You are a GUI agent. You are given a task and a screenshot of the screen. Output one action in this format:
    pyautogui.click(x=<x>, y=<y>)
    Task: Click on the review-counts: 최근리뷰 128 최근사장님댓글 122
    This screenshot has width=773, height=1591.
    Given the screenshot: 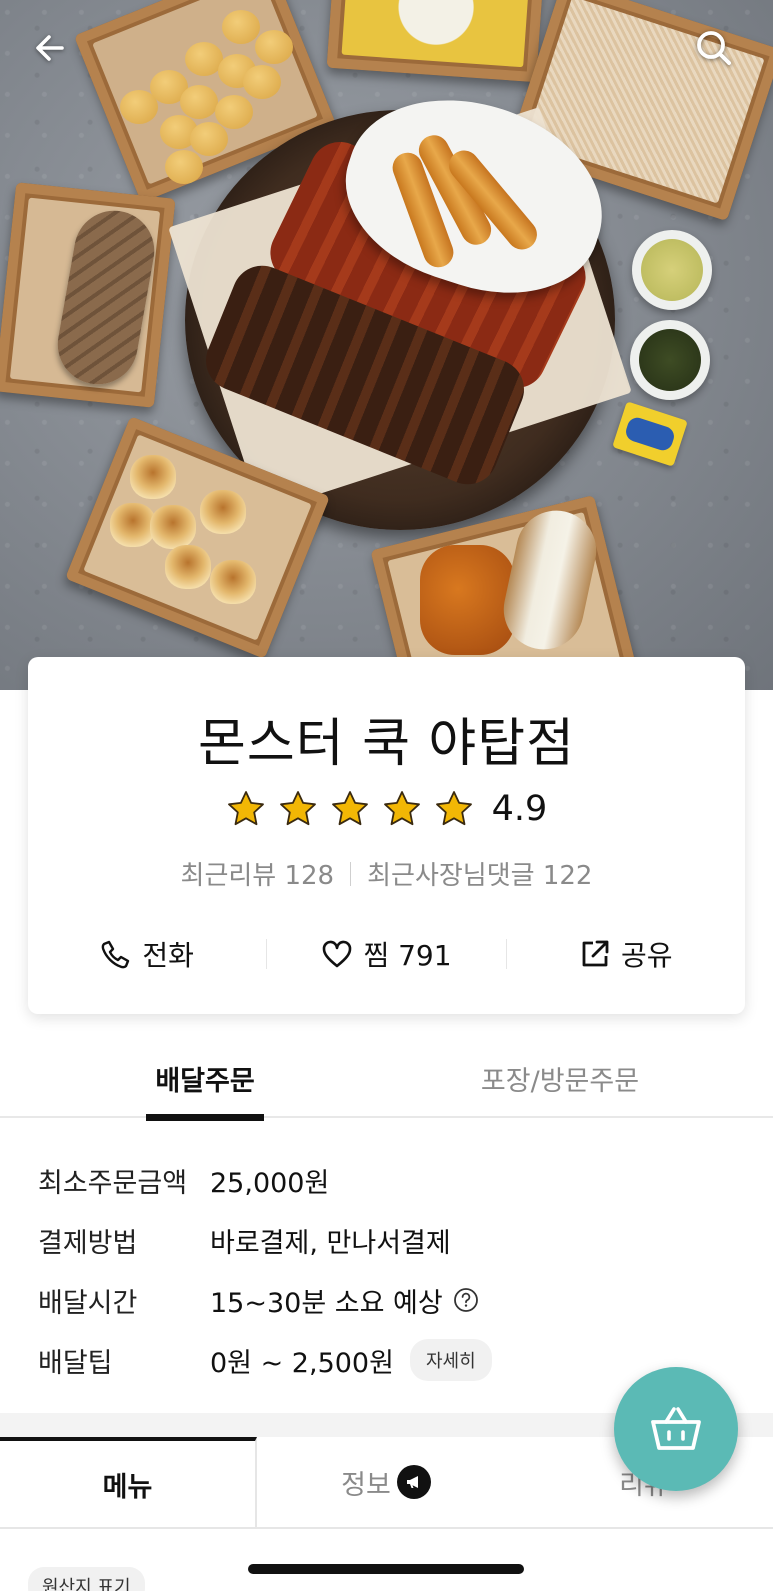 What is the action you would take?
    pyautogui.click(x=386, y=873)
    